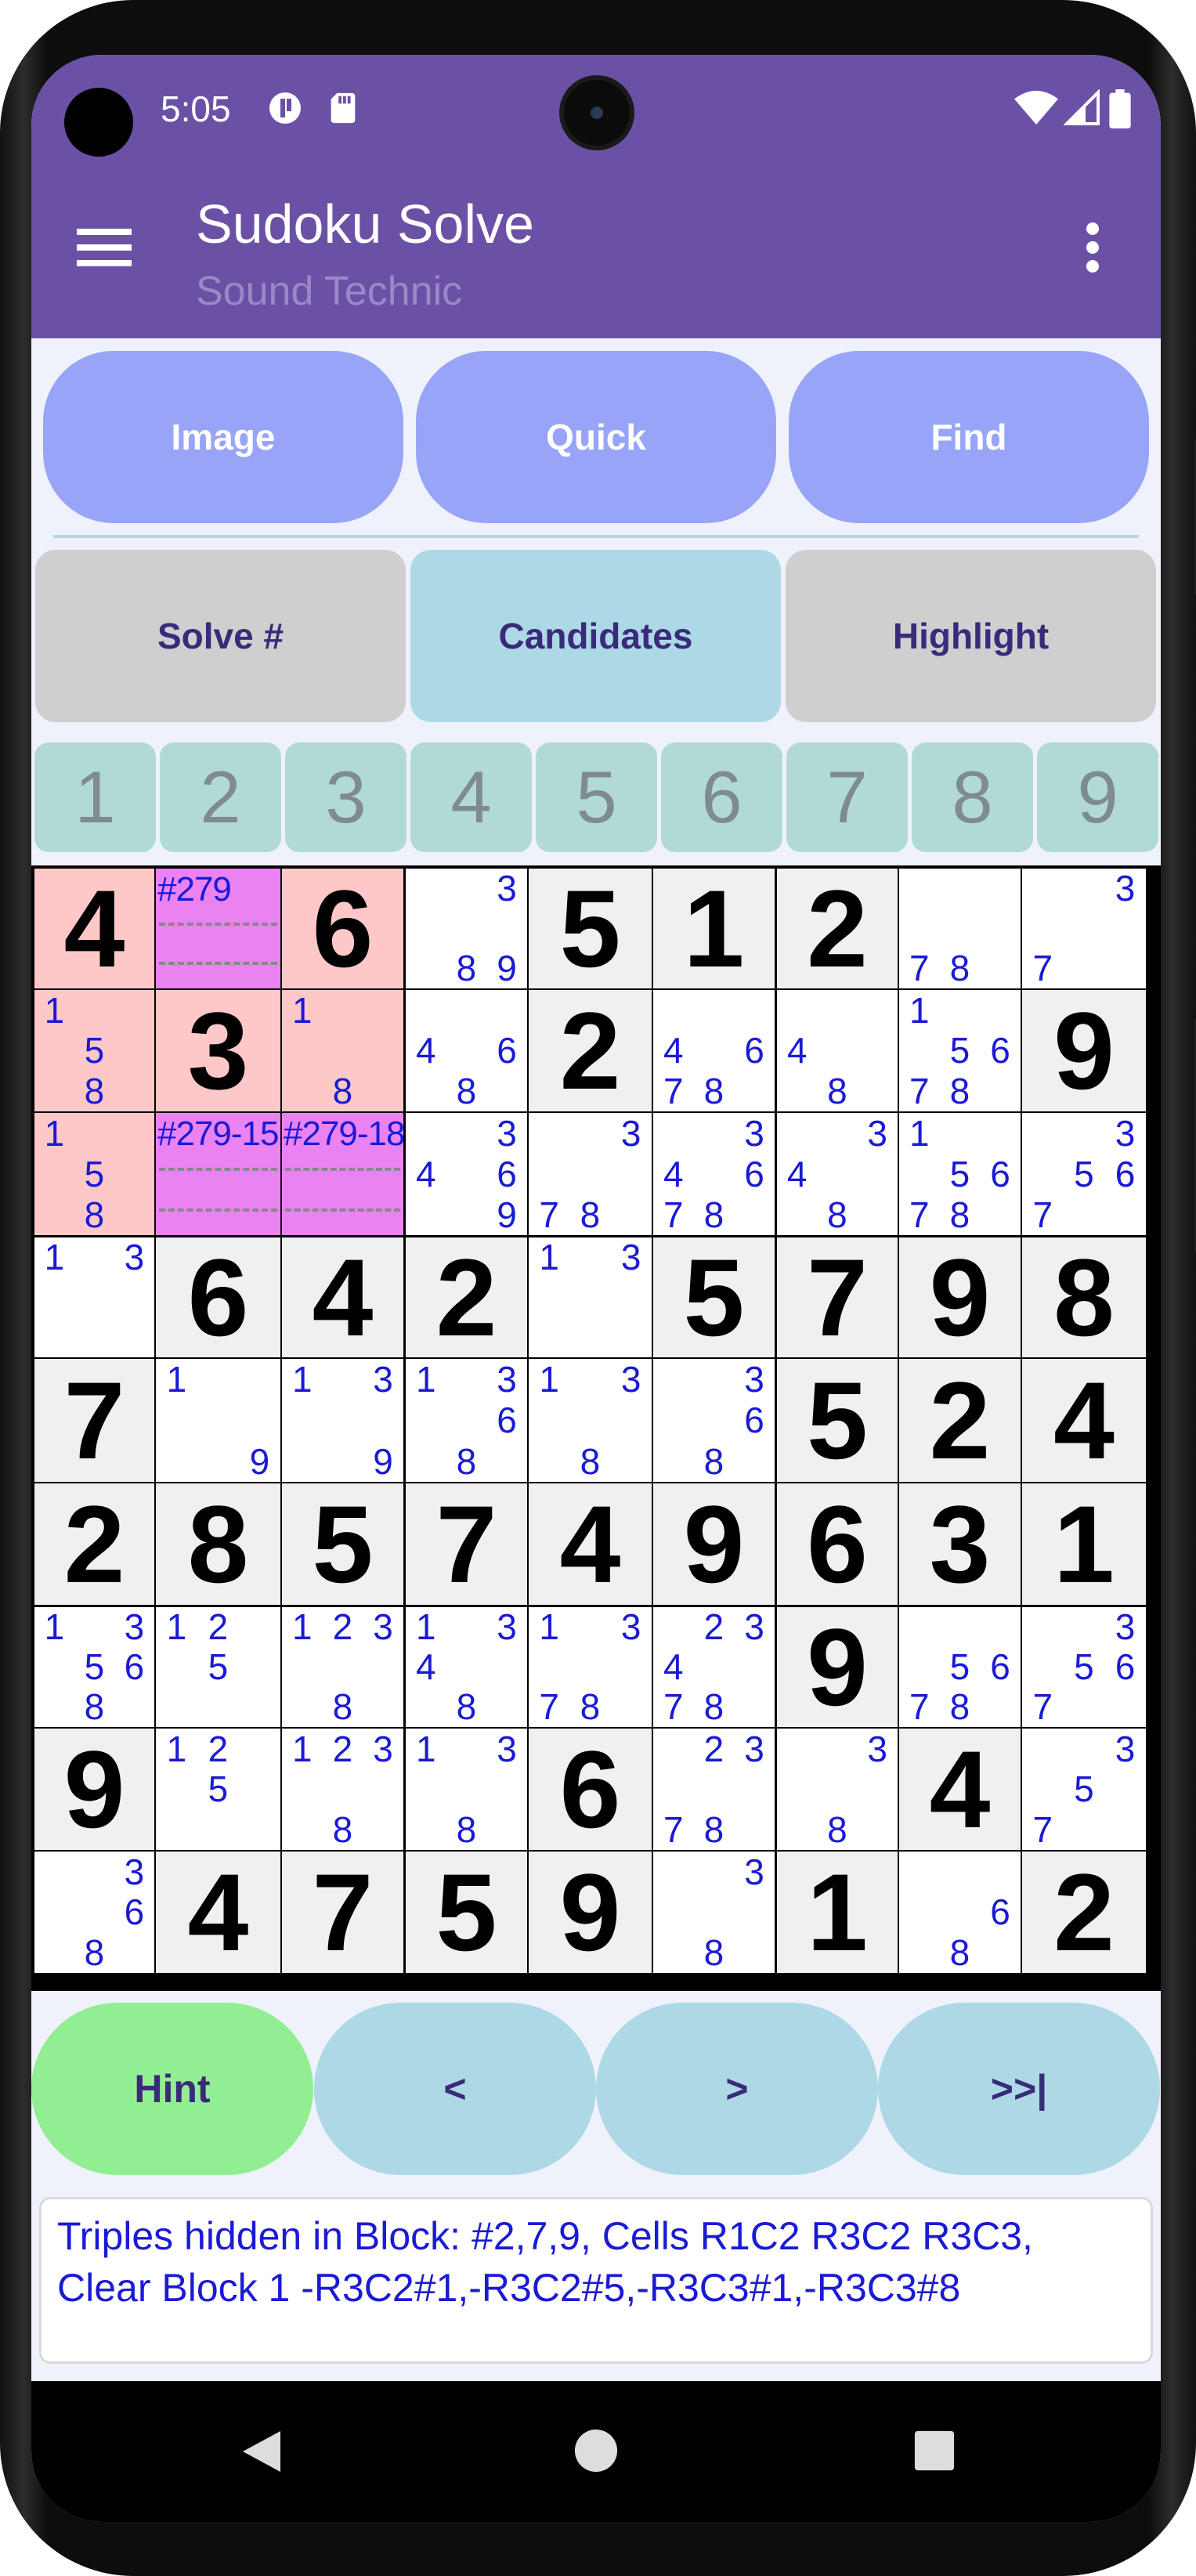 This screenshot has height=2576, width=1196. What do you see at coordinates (218, 928) in the screenshot?
I see `grid-cell-r1c2: #279` at bounding box center [218, 928].